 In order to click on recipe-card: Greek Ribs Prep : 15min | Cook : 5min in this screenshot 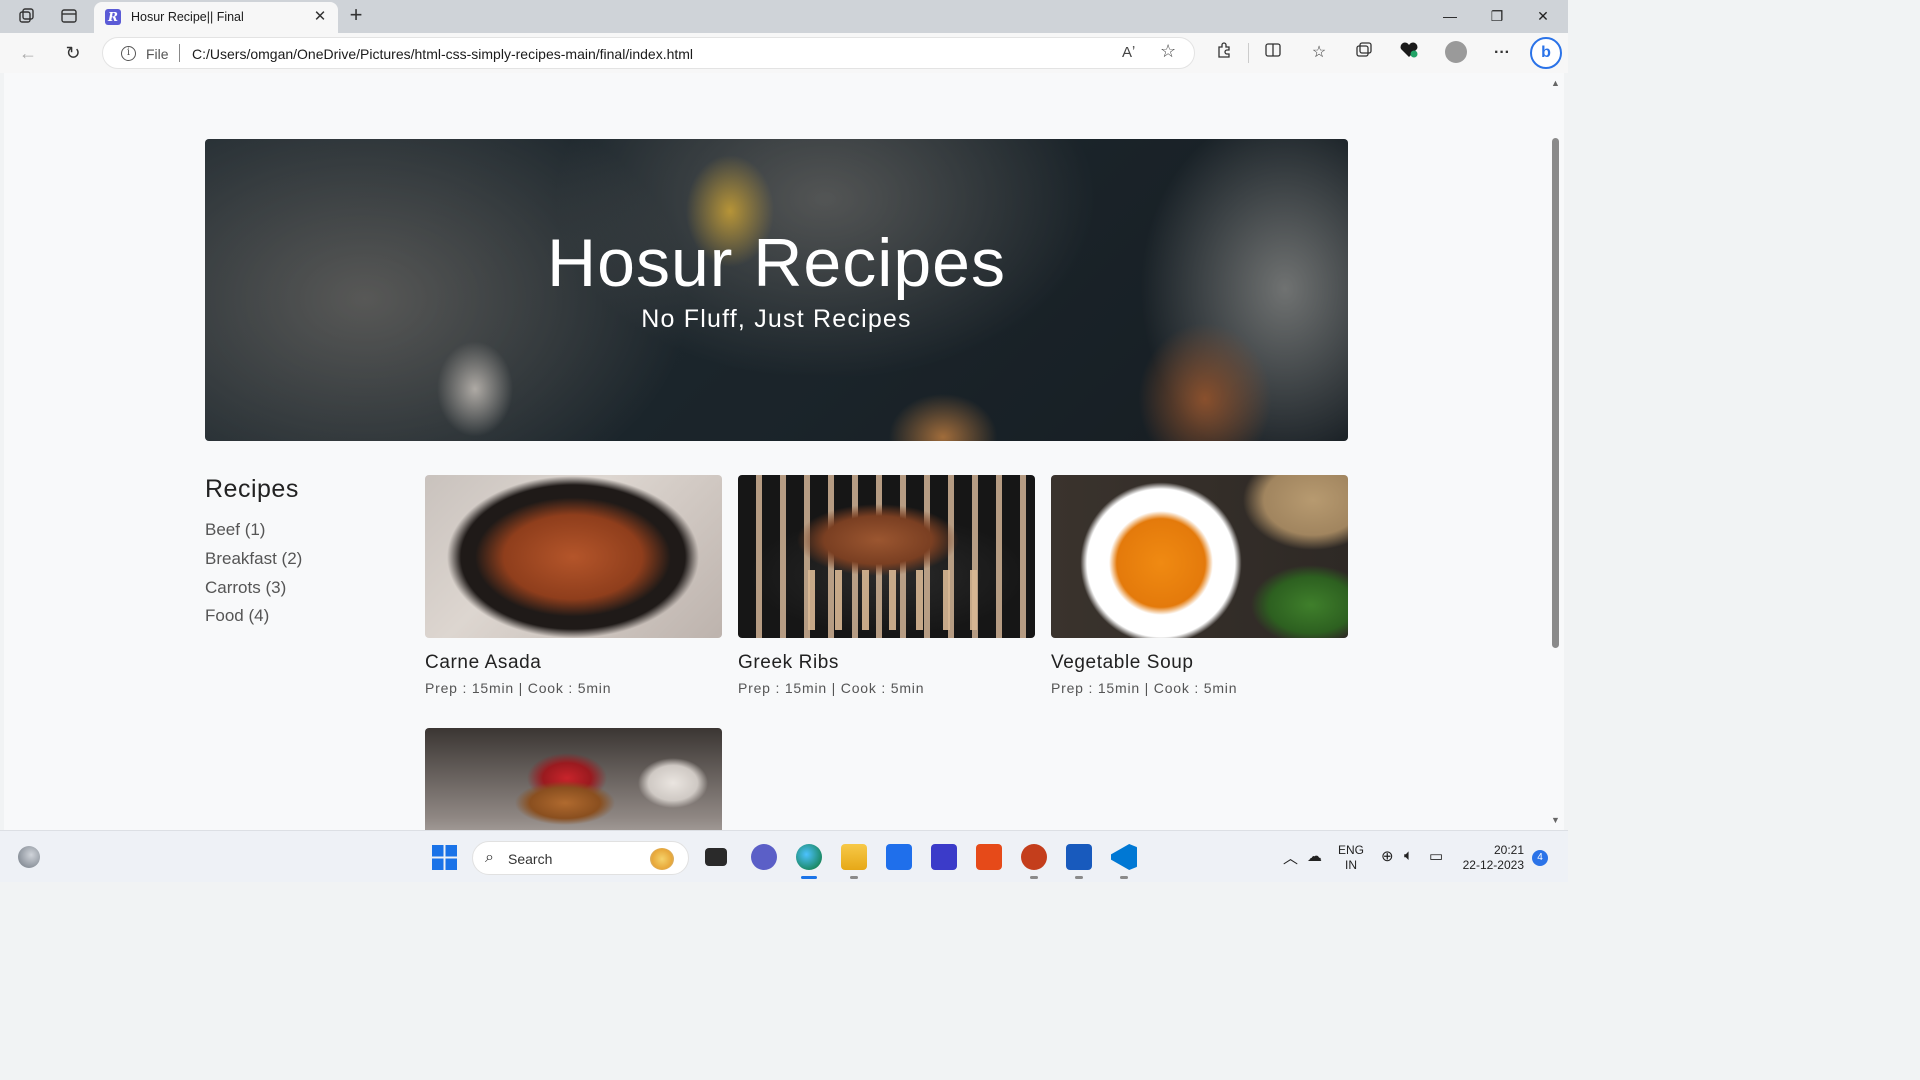, I will do `click(886, 590)`.